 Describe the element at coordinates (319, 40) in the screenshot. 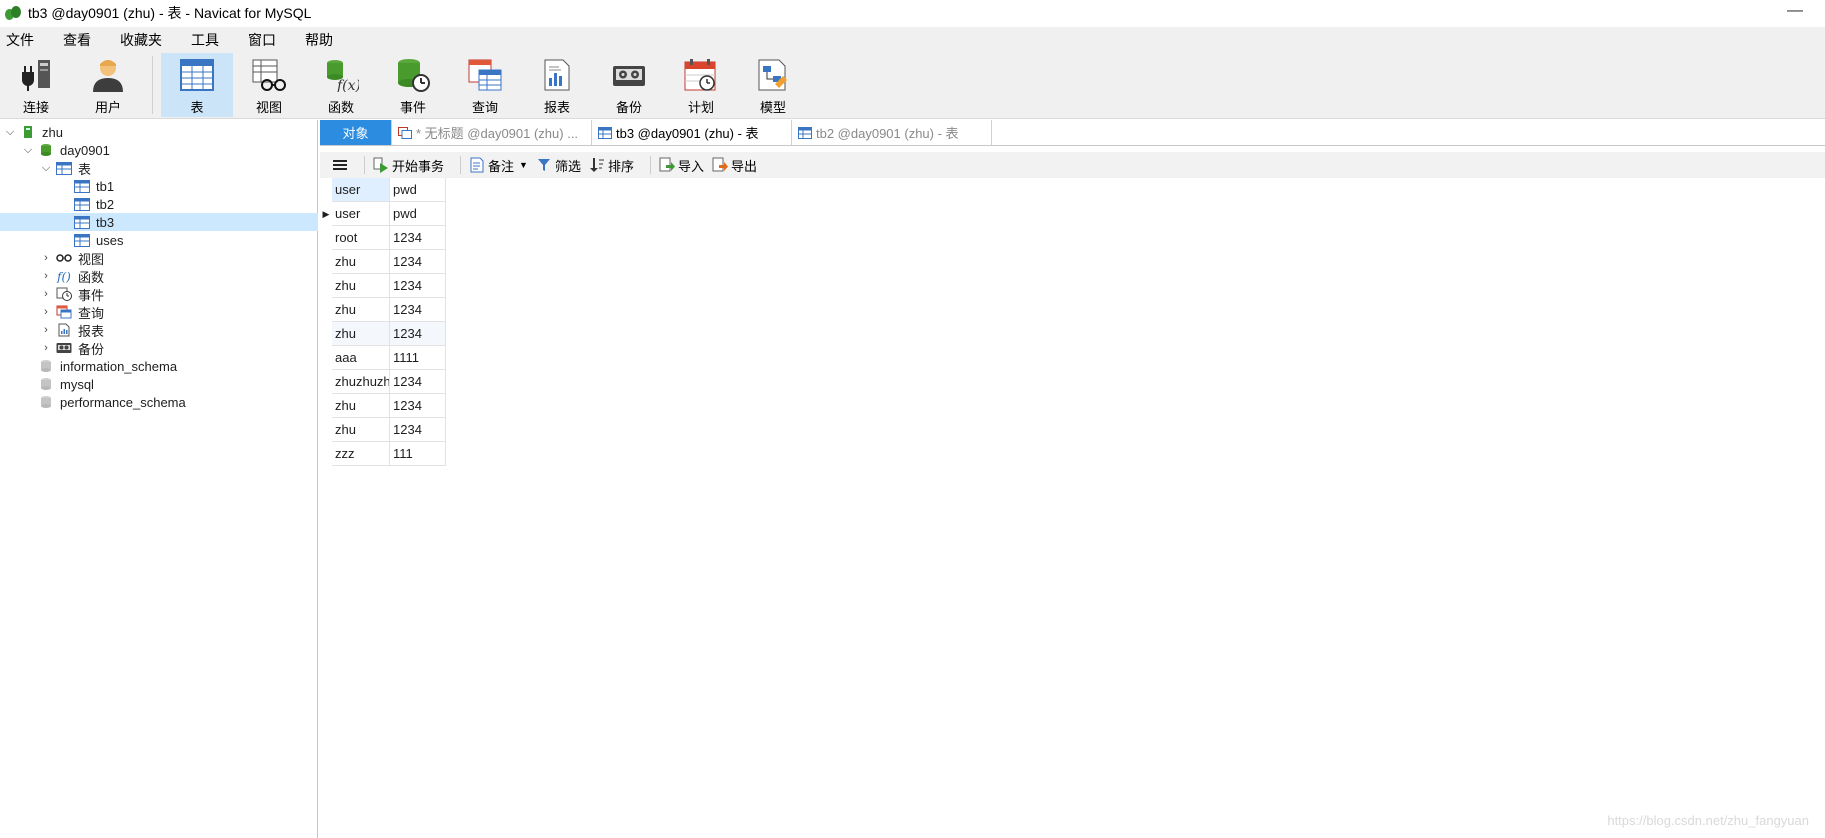

I see `menu-help: 帮助` at that location.